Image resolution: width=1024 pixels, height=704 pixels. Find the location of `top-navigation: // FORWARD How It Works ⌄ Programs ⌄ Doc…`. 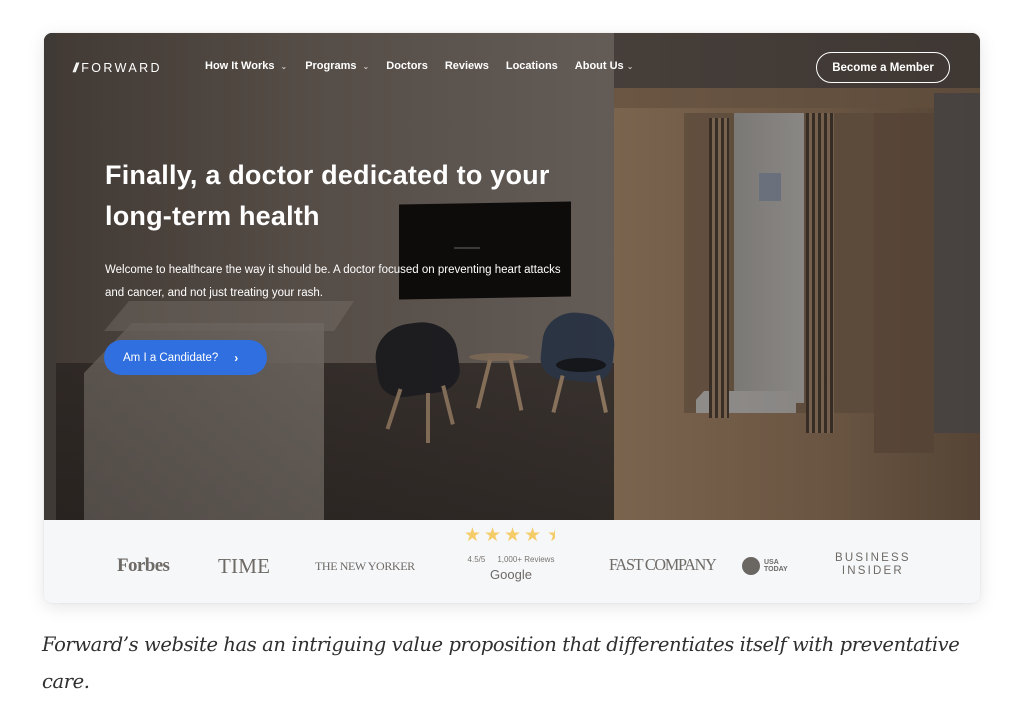

top-navigation: // FORWARD How It Works ⌄ Programs ⌄ Doc… is located at coordinates (512, 67).